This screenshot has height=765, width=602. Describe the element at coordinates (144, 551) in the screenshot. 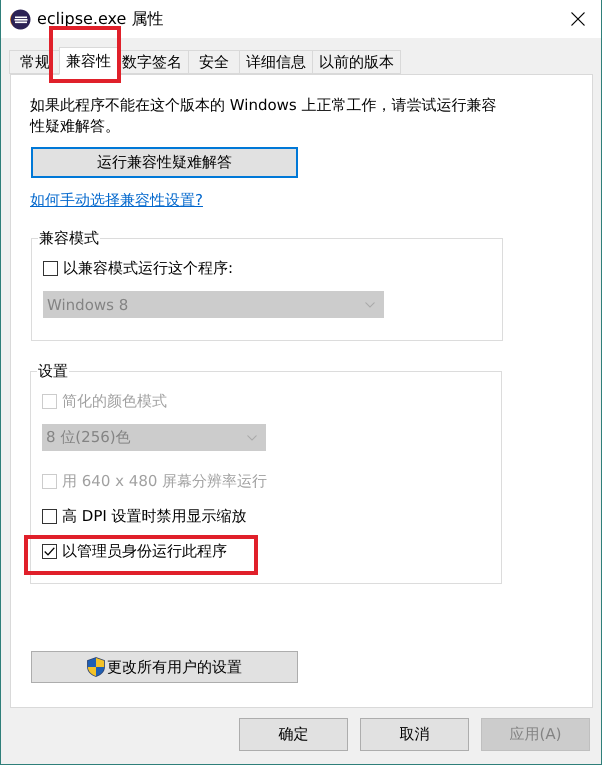

I see `checkbox-label: 以管理员身份运行此程序` at that location.